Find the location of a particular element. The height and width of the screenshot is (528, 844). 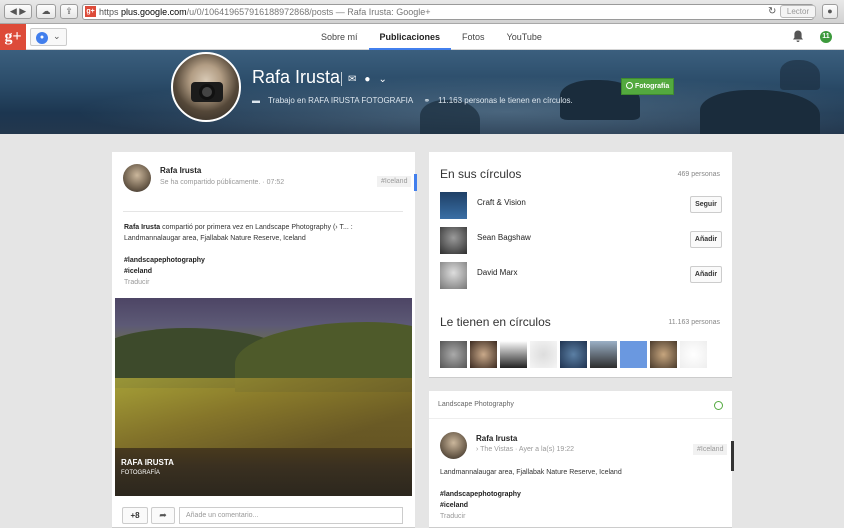

mail-icon: ✉ is located at coordinates (352, 79).